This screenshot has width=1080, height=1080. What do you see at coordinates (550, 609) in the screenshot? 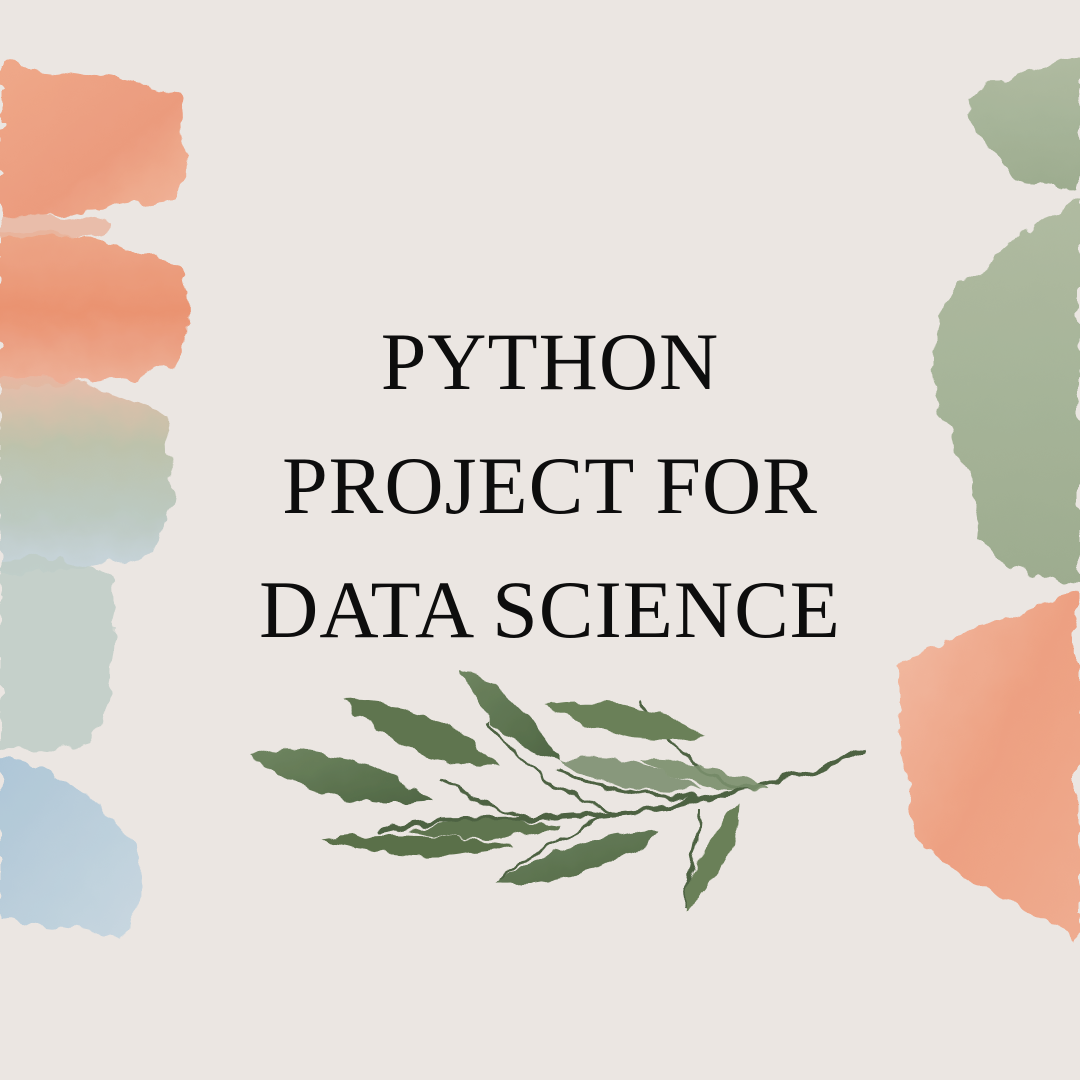
I see `title-line-3: DATA SCIENCE` at bounding box center [550, 609].